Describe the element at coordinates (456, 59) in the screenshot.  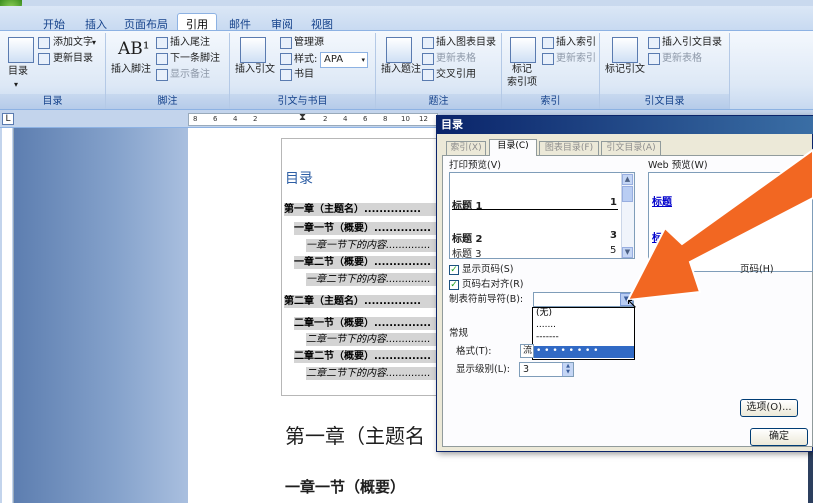
I see `update-table-button: 更新表格` at that location.